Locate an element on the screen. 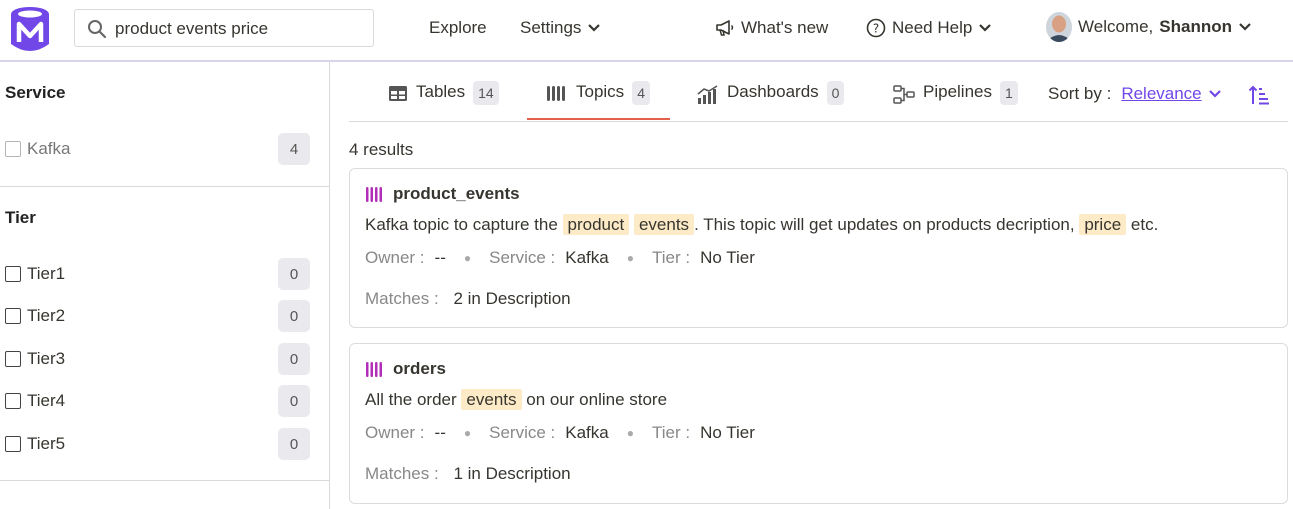  tab-count-badge: 4 is located at coordinates (641, 93).